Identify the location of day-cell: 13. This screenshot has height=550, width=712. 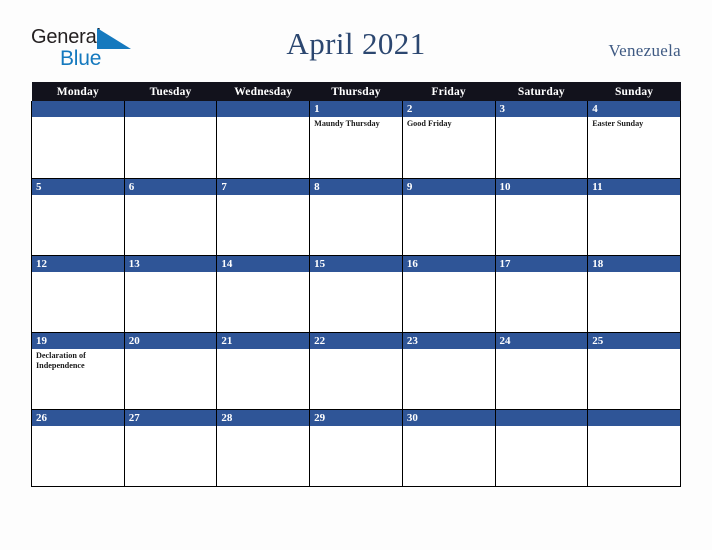
(170, 294).